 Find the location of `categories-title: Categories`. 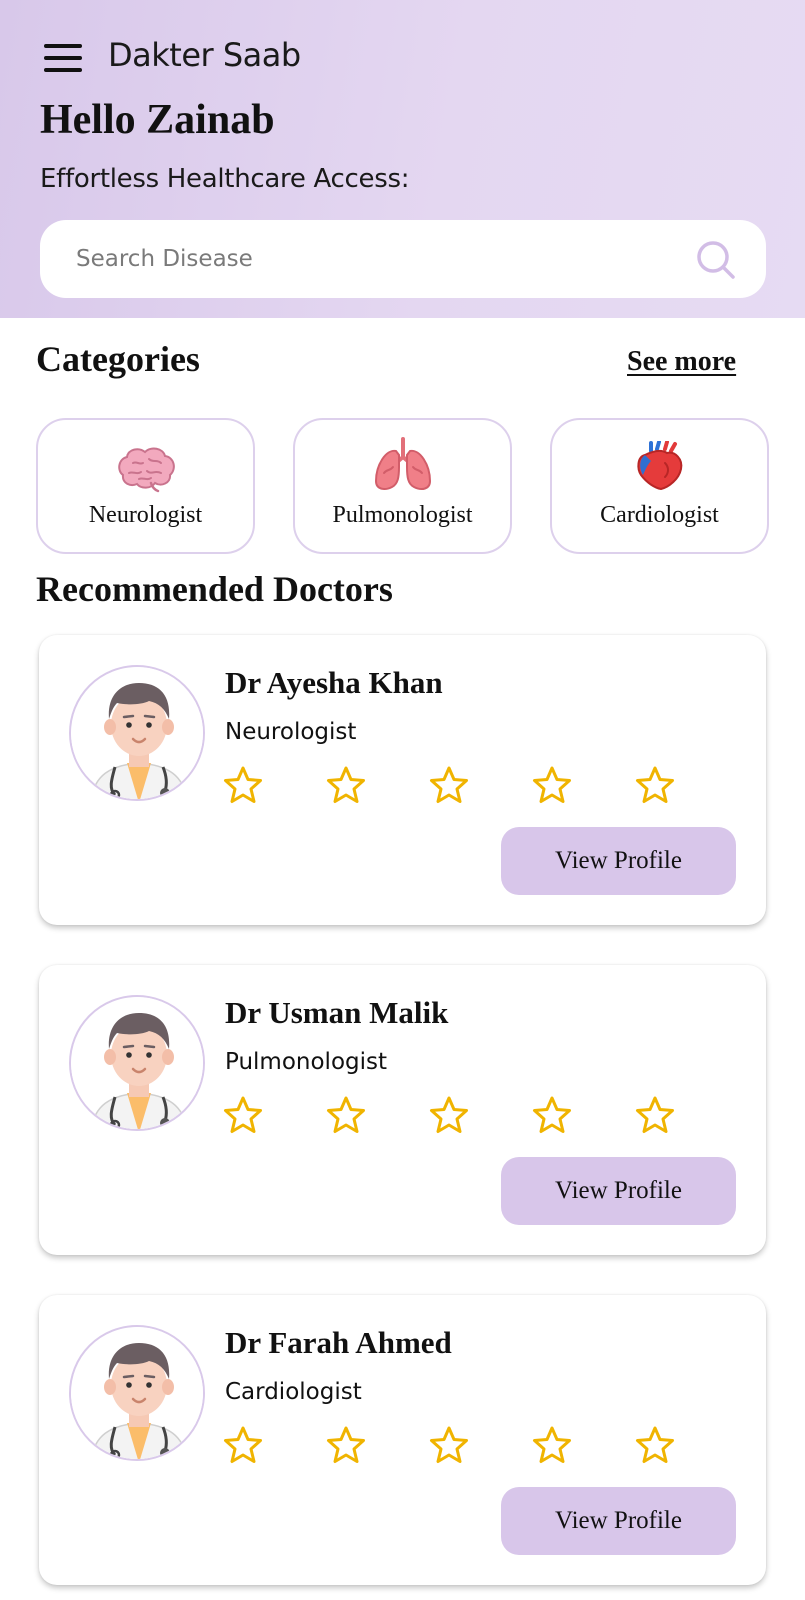

categories-title: Categories is located at coordinates (118, 359).